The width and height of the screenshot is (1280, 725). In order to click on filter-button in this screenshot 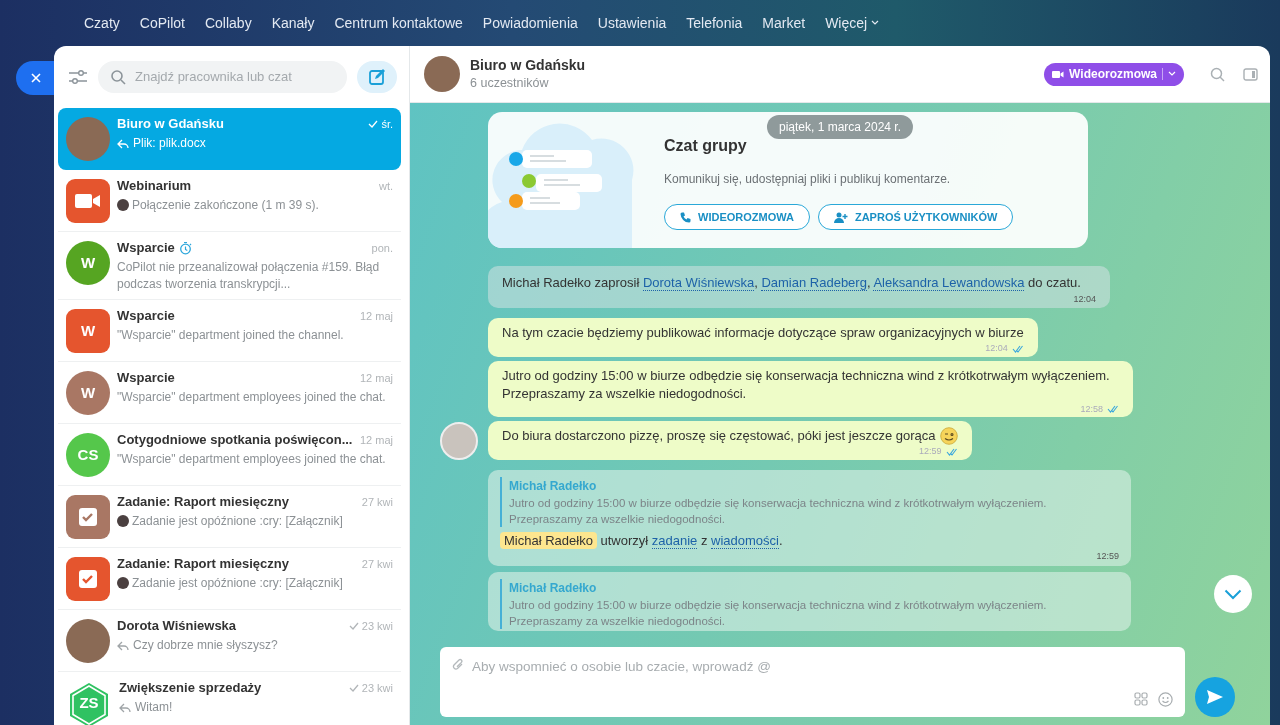, I will do `click(78, 77)`.